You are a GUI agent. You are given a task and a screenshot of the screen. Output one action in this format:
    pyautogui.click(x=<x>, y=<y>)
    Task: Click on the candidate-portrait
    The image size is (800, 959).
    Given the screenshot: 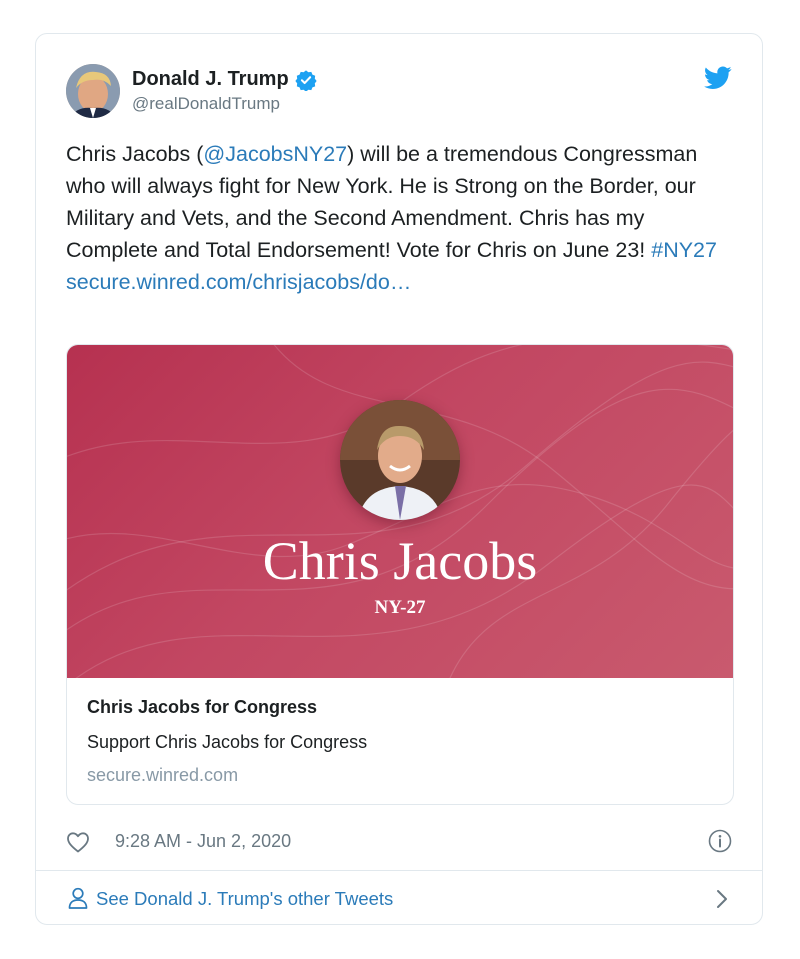 What is the action you would take?
    pyautogui.click(x=400, y=460)
    